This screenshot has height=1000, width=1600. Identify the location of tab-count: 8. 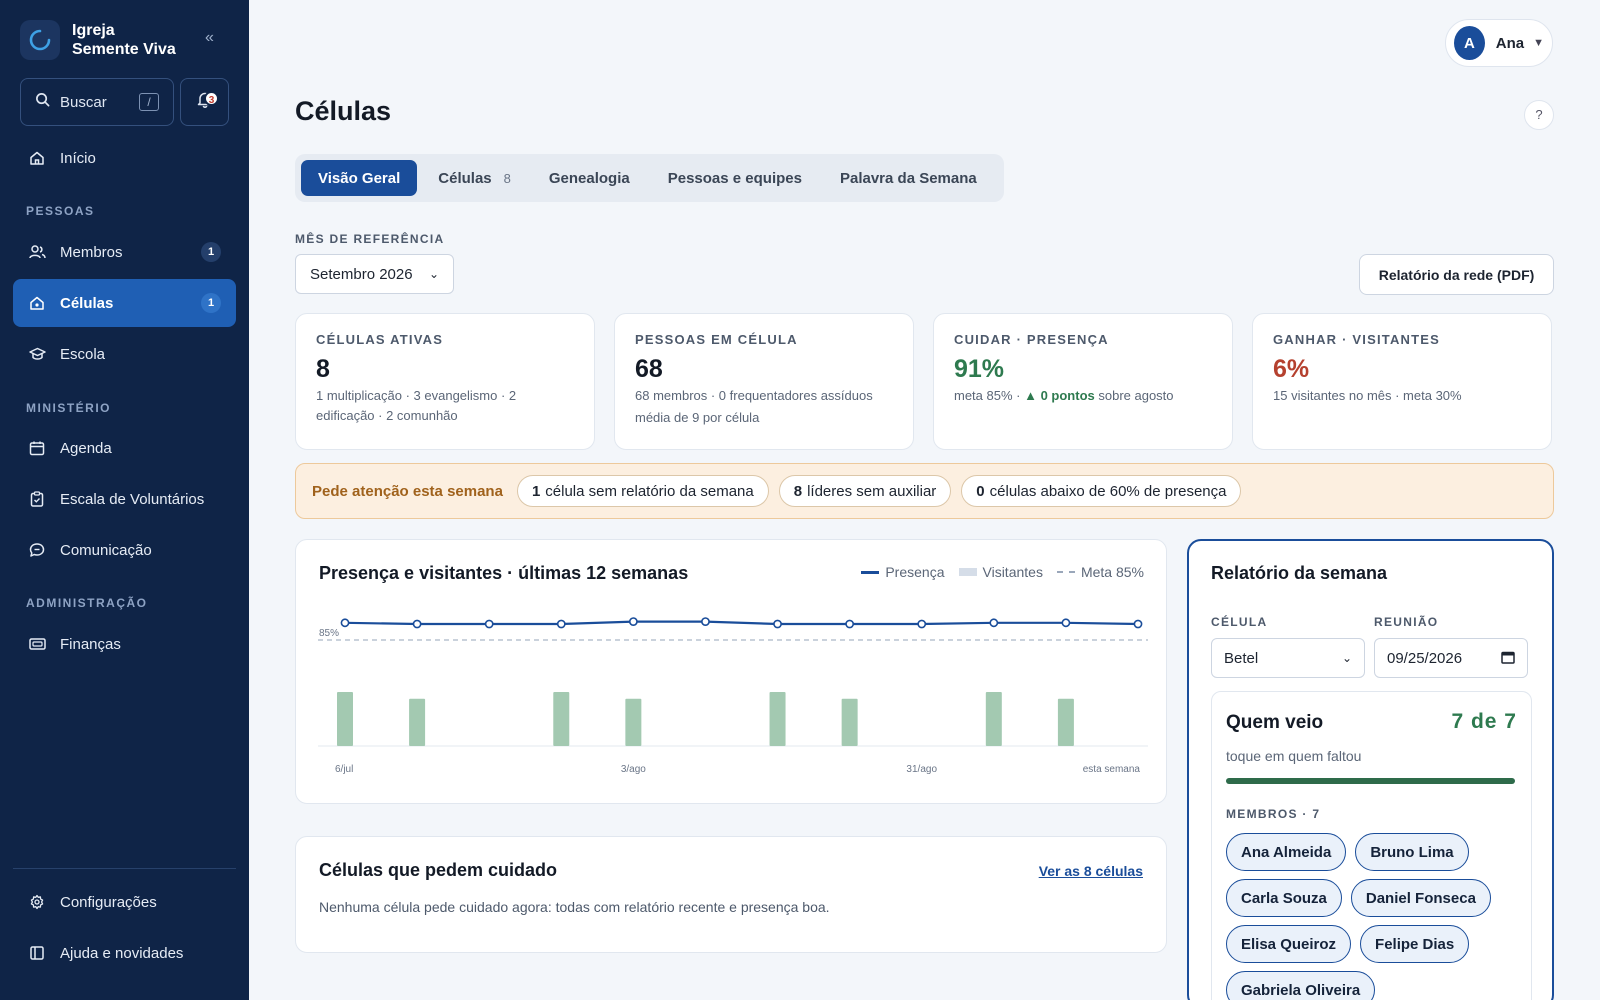
(507, 178).